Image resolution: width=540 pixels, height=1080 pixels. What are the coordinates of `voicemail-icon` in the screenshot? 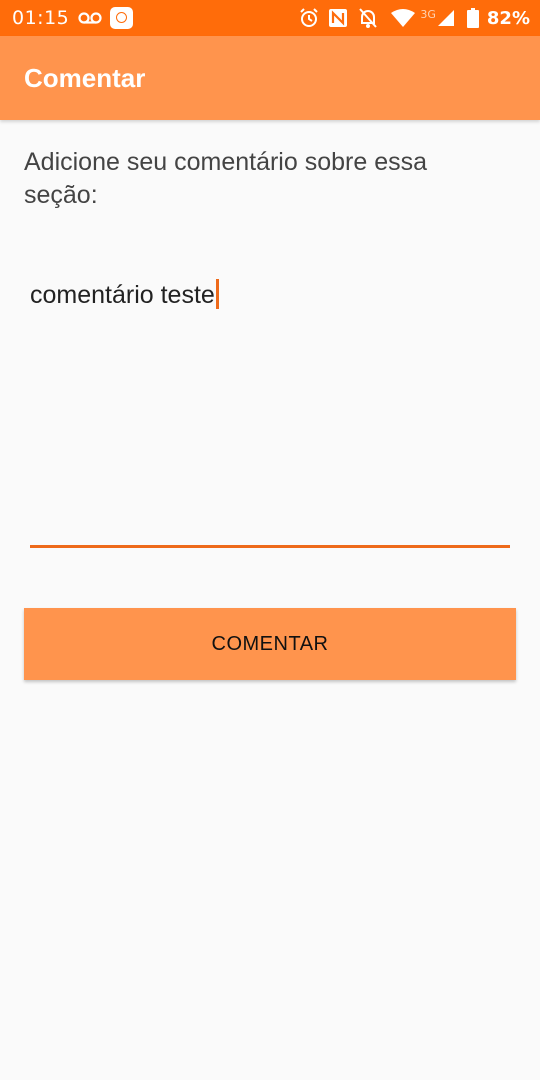 It's located at (90, 18).